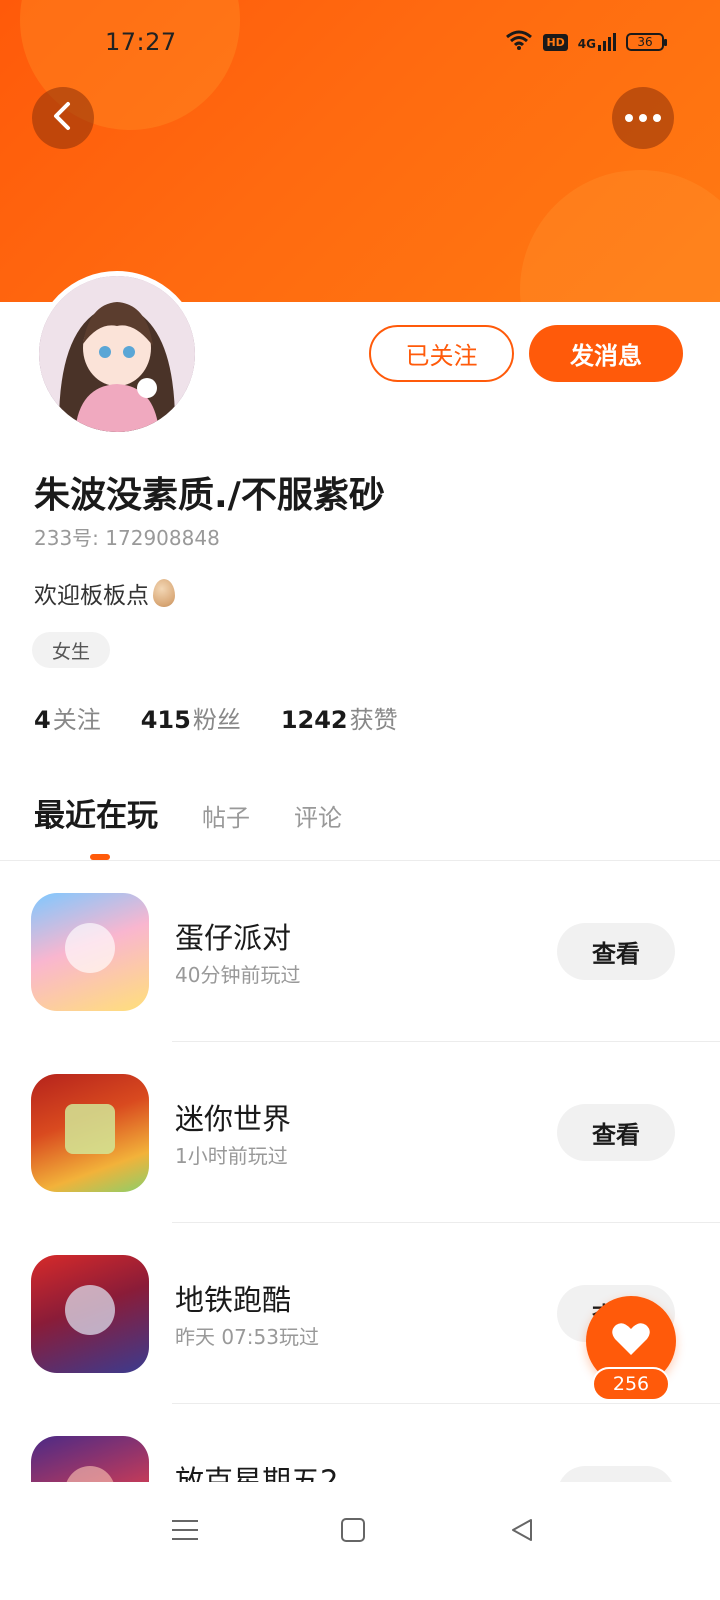 The height and width of the screenshot is (1600, 720). I want to click on tab-comments: 评论, so click(318, 815).